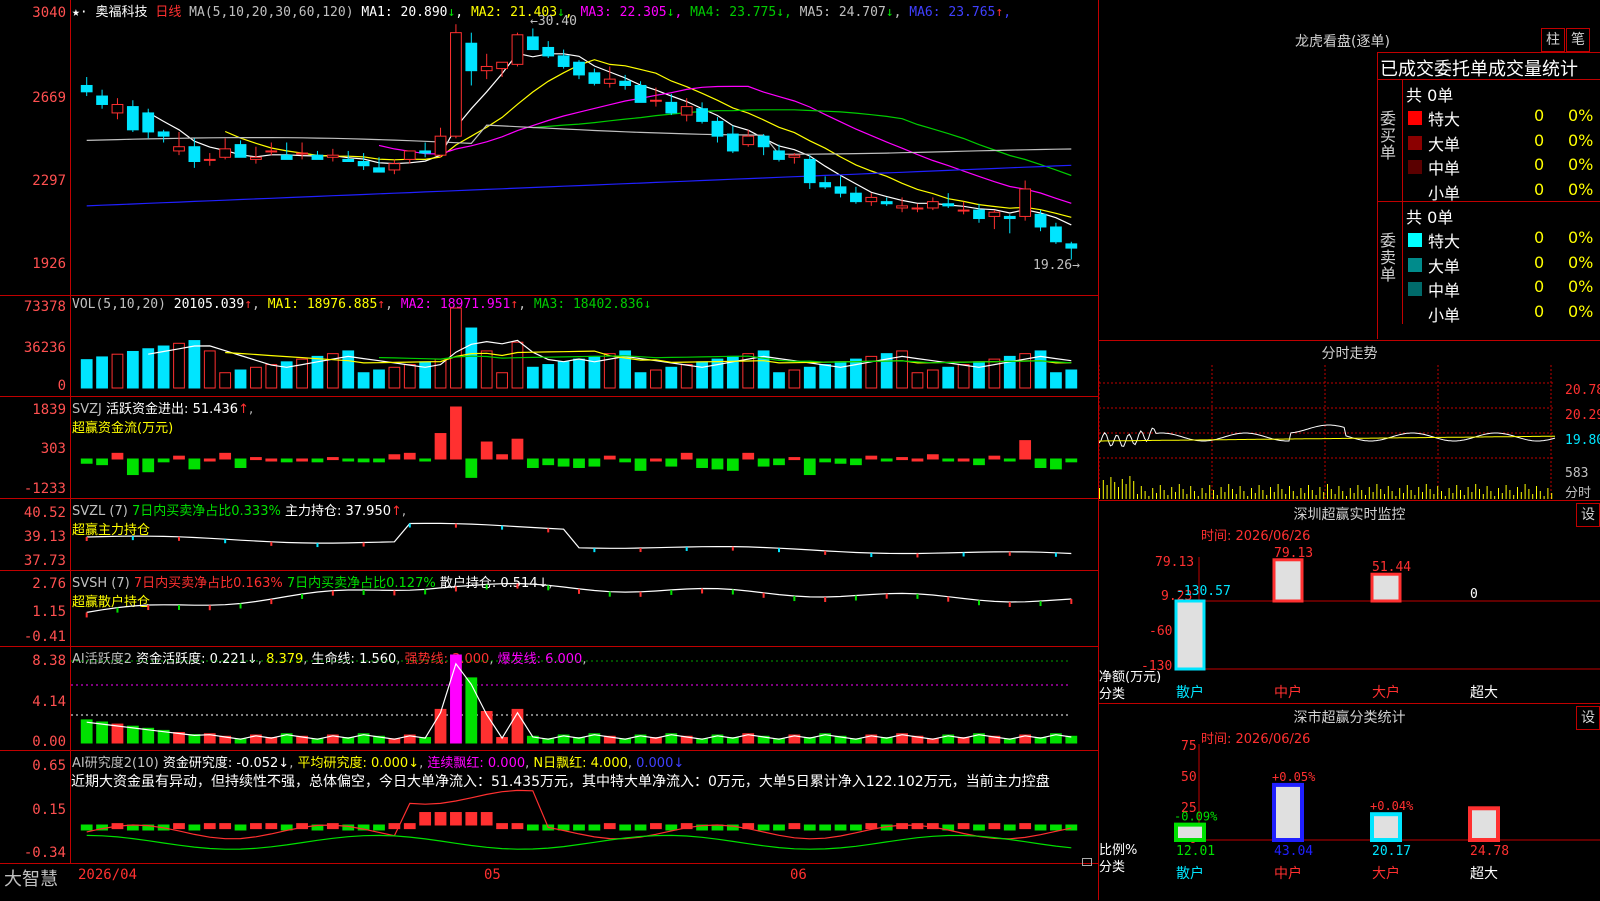  Describe the element at coordinates (802, 143) in the screenshot. I see `ma4-line` at that location.